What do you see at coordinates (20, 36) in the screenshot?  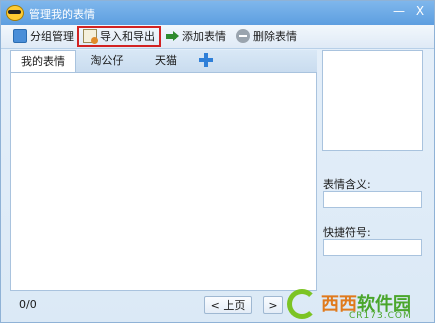 I see `folder-group-icon` at bounding box center [20, 36].